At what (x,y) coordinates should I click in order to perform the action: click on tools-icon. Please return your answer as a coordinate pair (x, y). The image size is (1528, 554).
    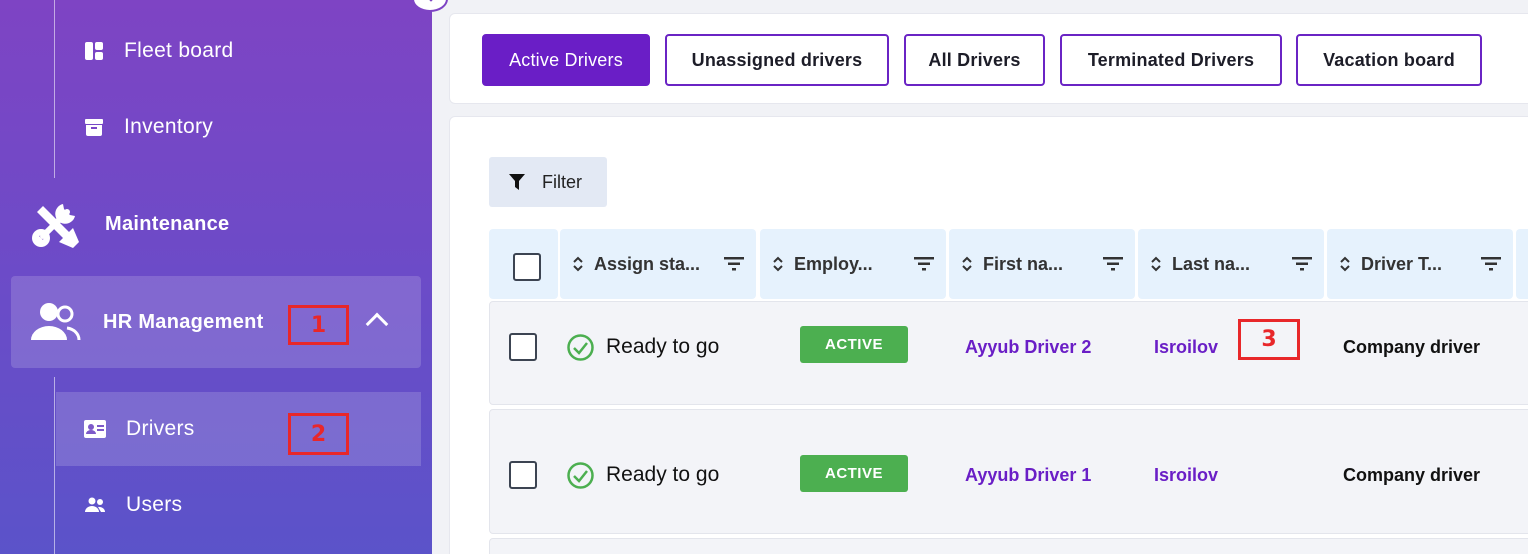
    Looking at the image, I should click on (55, 226).